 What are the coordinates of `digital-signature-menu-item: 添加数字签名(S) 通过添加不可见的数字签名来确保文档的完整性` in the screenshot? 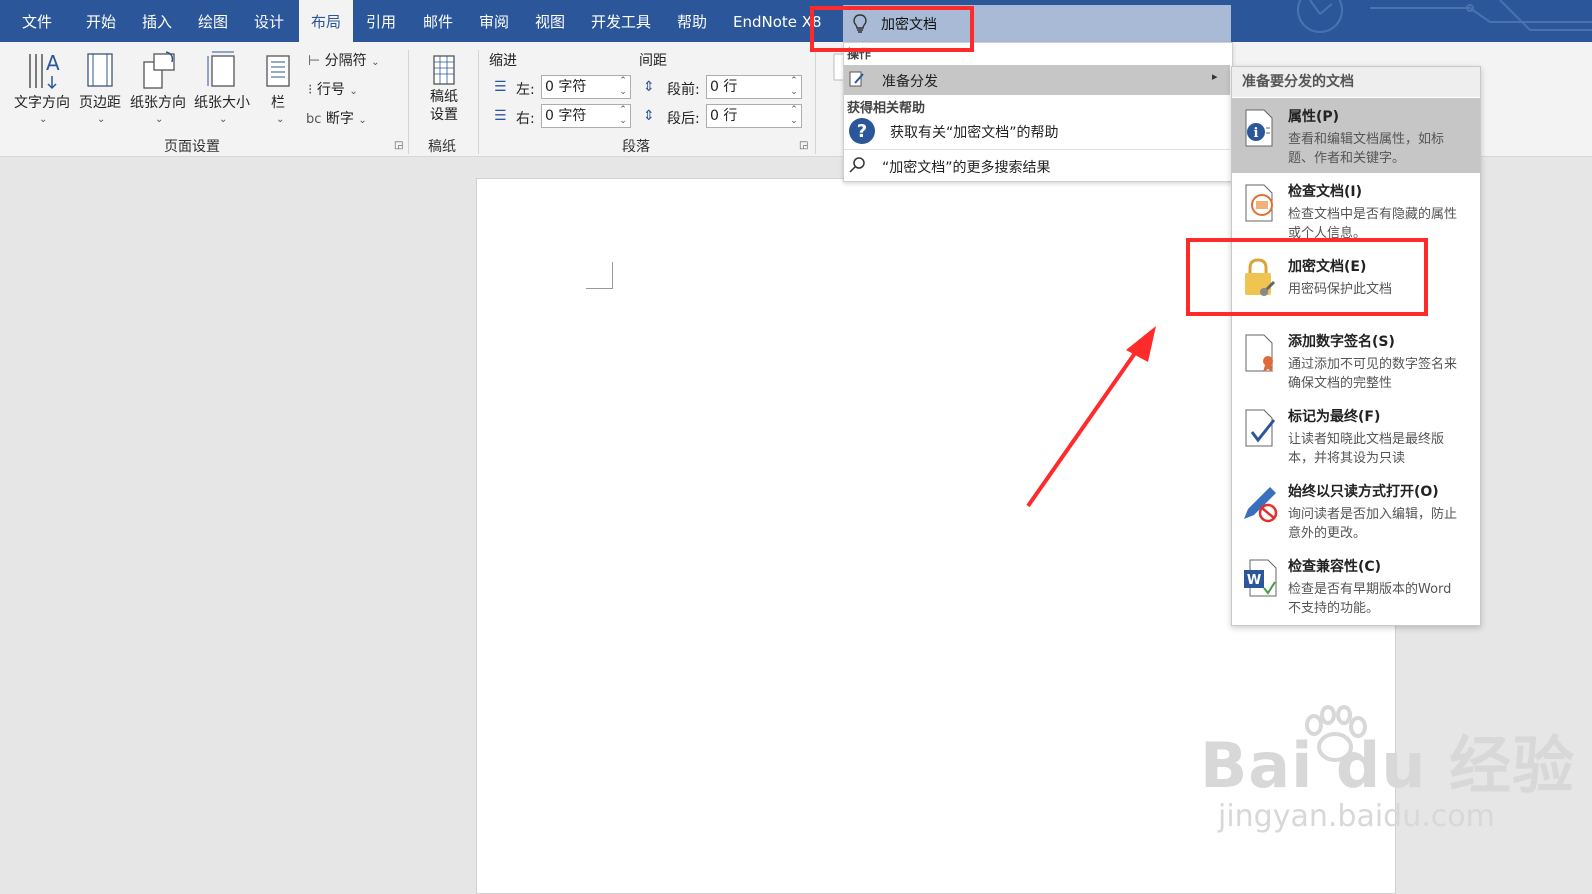 It's located at (1356, 360).